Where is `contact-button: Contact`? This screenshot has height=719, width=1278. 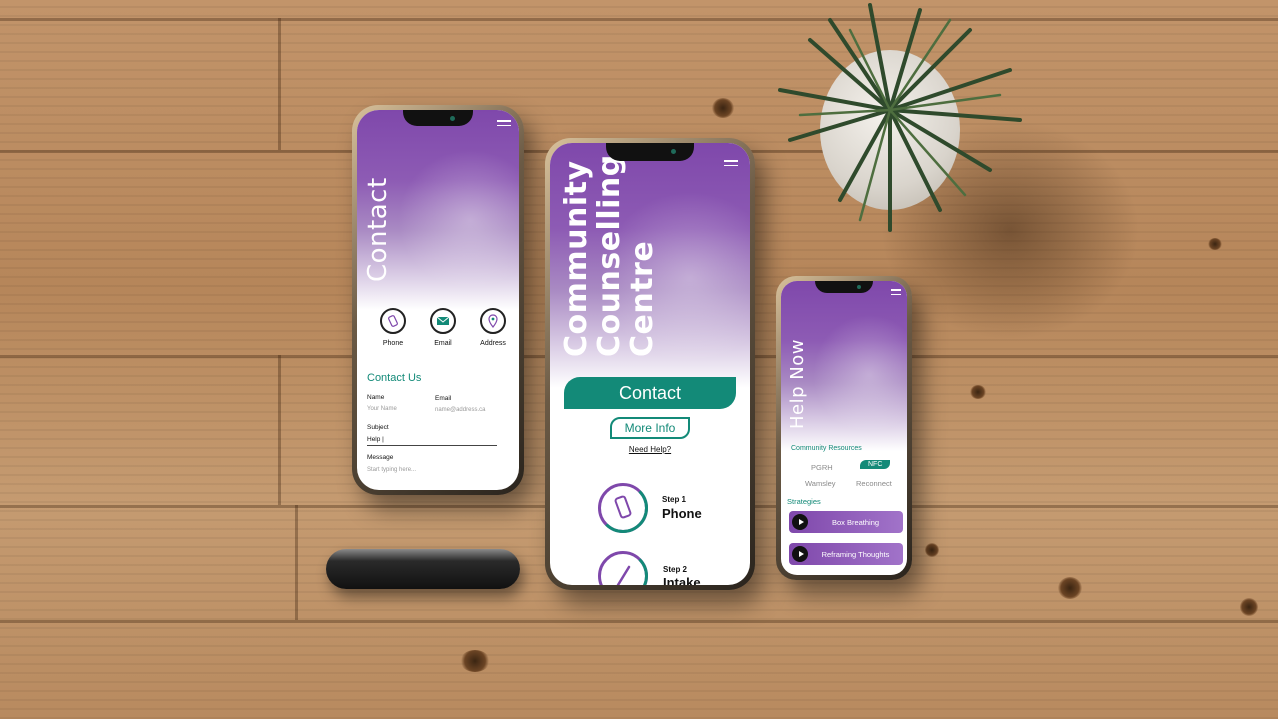
contact-button: Contact is located at coordinates (650, 393).